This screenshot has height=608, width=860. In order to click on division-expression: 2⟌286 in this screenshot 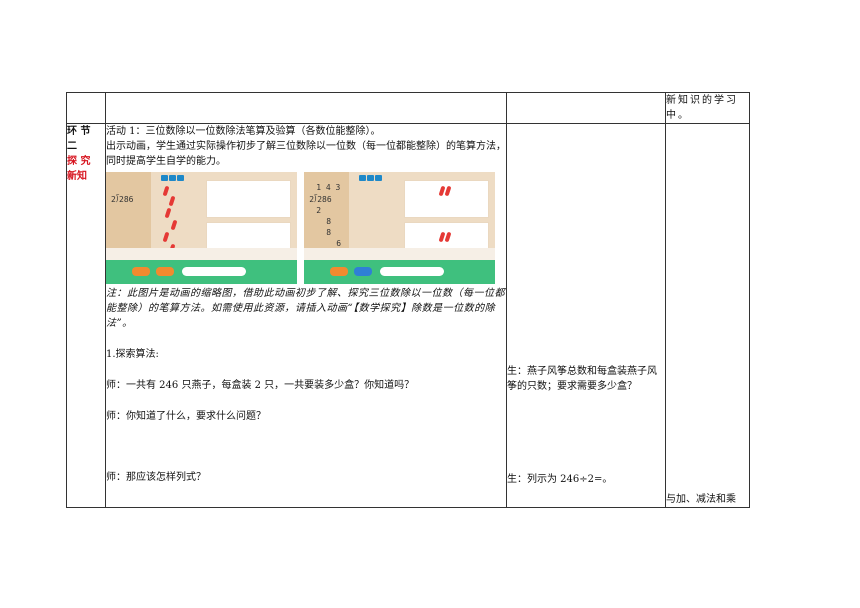, I will do `click(122, 199)`.